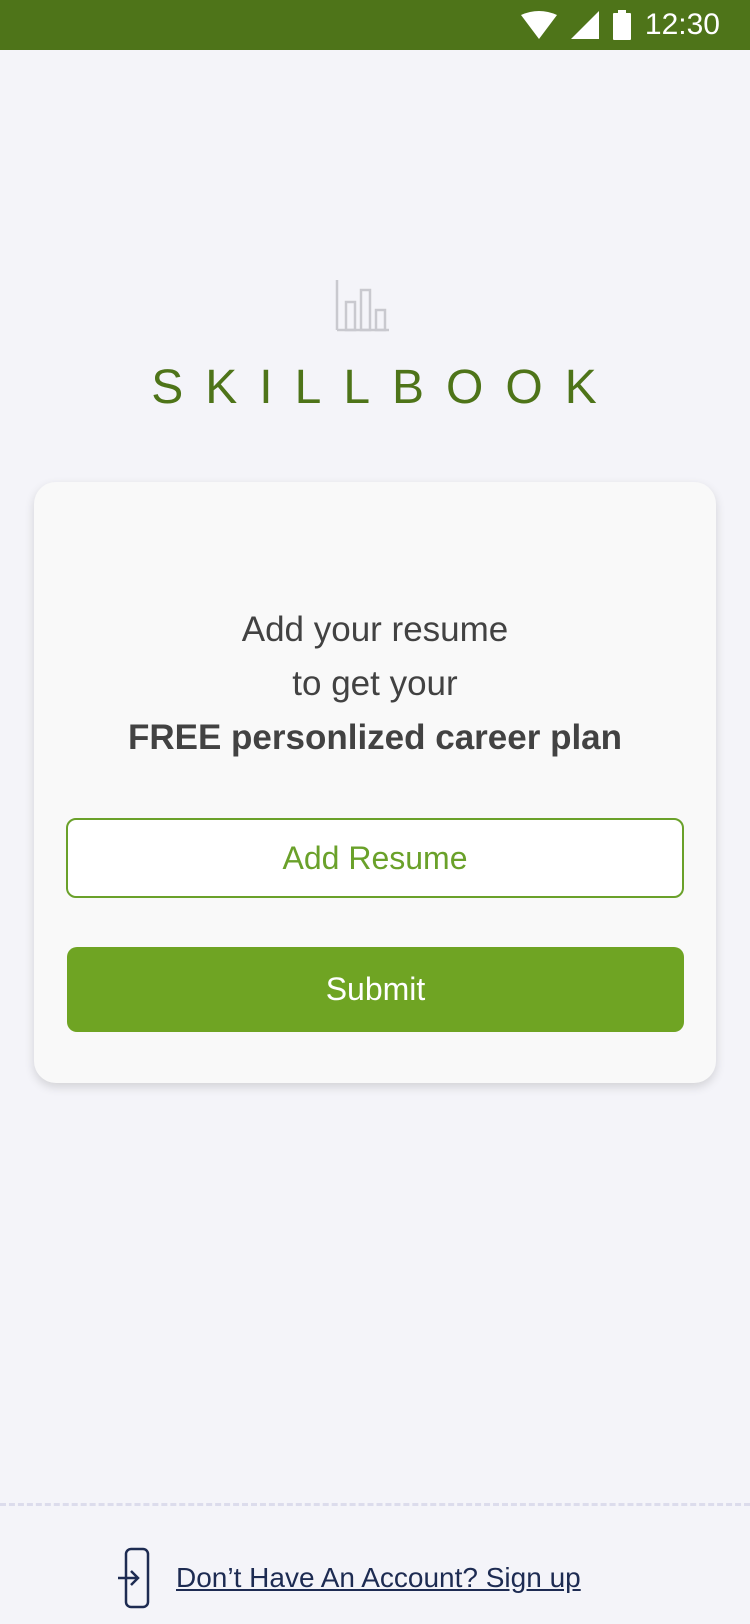 This screenshot has height=1624, width=750. Describe the element at coordinates (362, 306) in the screenshot. I see `bar-chart-icon` at that location.